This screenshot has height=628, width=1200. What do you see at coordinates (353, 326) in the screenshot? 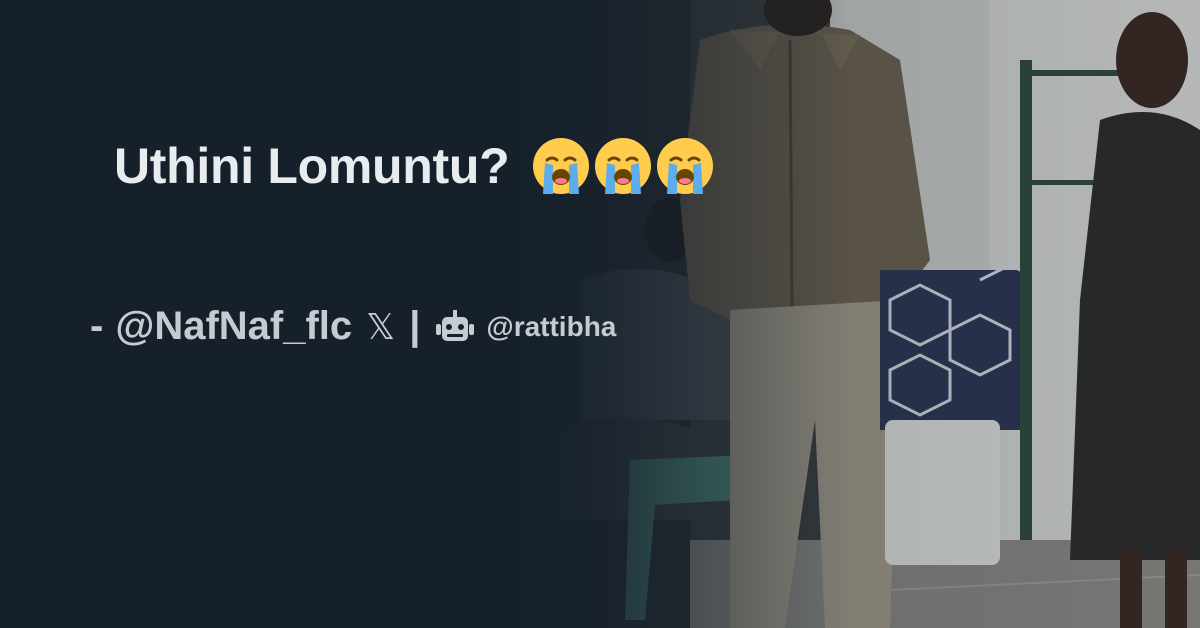
I see `credit-line: - @NafNaf_flc 𝕏 | @rattibha` at bounding box center [353, 326].